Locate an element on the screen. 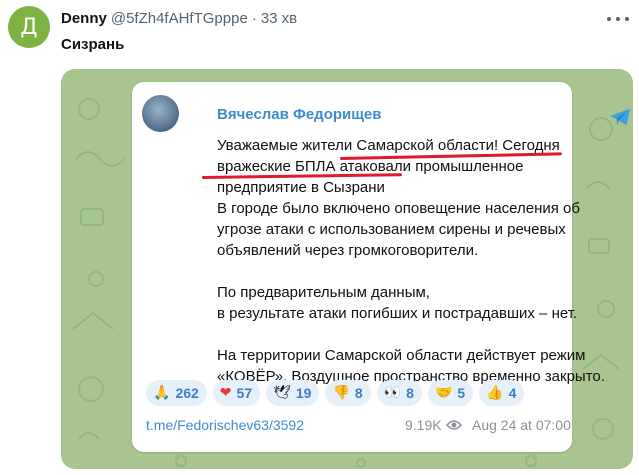 This screenshot has width=639, height=475. tweet-header: Denny @5fZh4fAHfTGpppe · 33 хв is located at coordinates (179, 18).